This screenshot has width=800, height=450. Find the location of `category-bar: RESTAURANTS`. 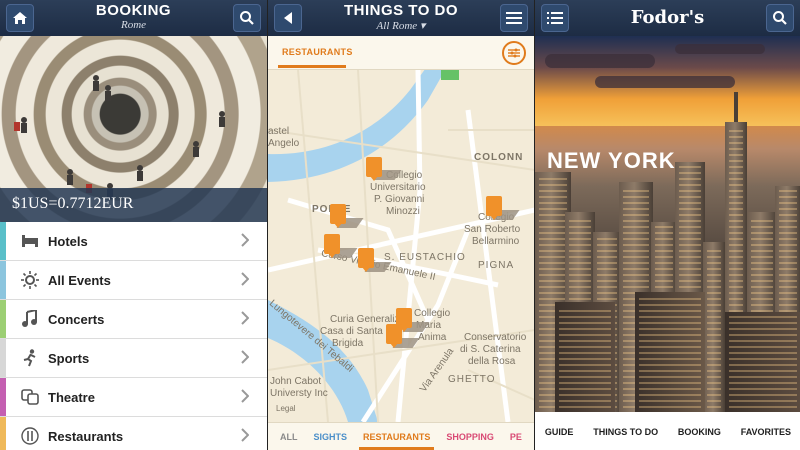

category-bar: RESTAURANTS is located at coordinates (401, 53).